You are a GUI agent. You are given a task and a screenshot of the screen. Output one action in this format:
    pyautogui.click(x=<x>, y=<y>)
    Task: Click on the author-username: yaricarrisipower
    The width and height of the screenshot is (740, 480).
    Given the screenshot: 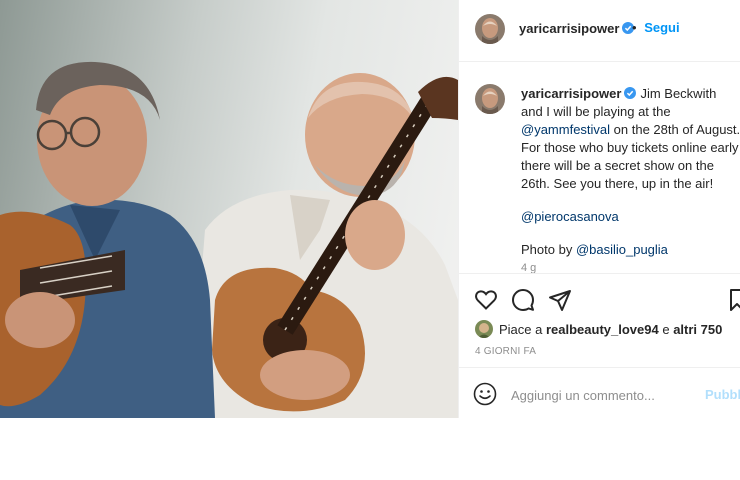 What is the action you would take?
    pyautogui.click(x=577, y=28)
    